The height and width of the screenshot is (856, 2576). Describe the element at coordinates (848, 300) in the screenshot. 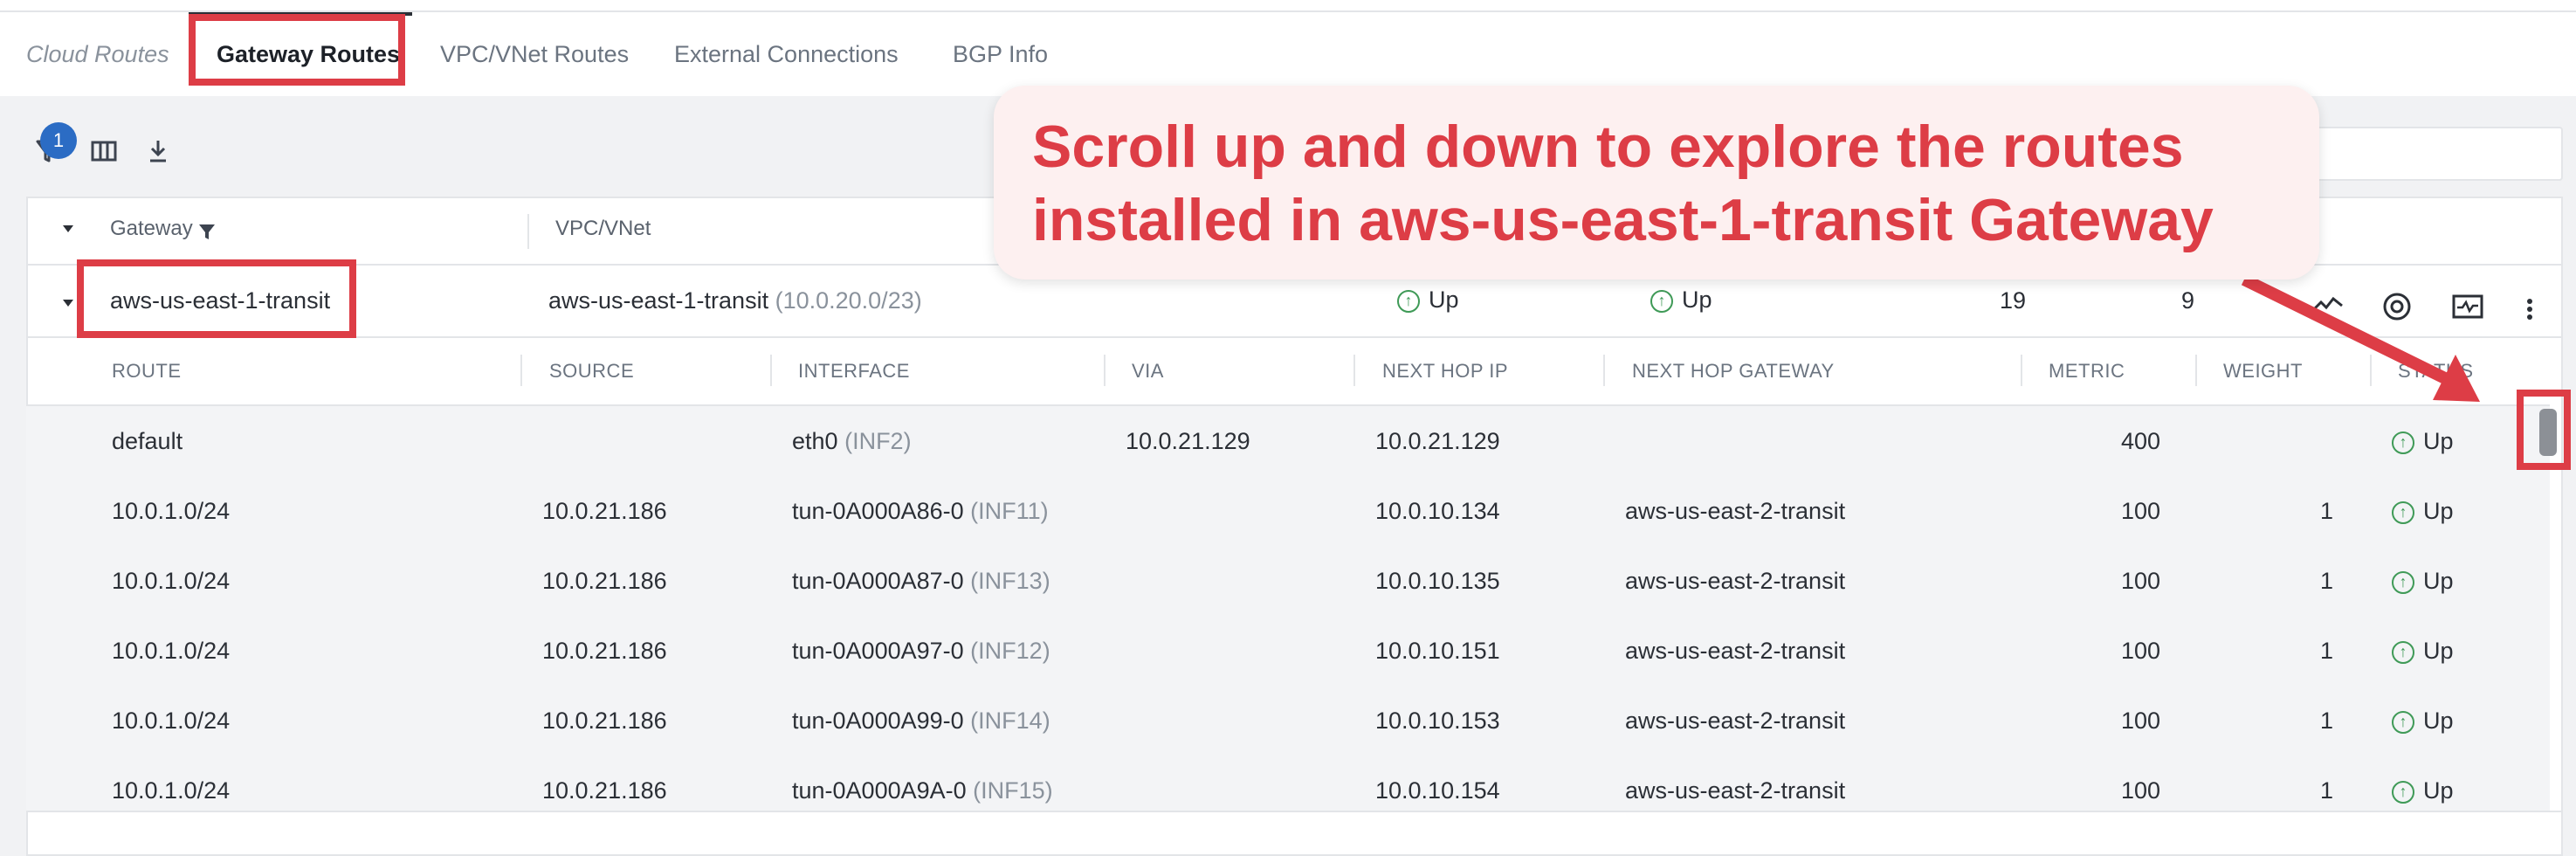

I see `gateway-vpc-cidr: (10.0.20.0/23)` at that location.